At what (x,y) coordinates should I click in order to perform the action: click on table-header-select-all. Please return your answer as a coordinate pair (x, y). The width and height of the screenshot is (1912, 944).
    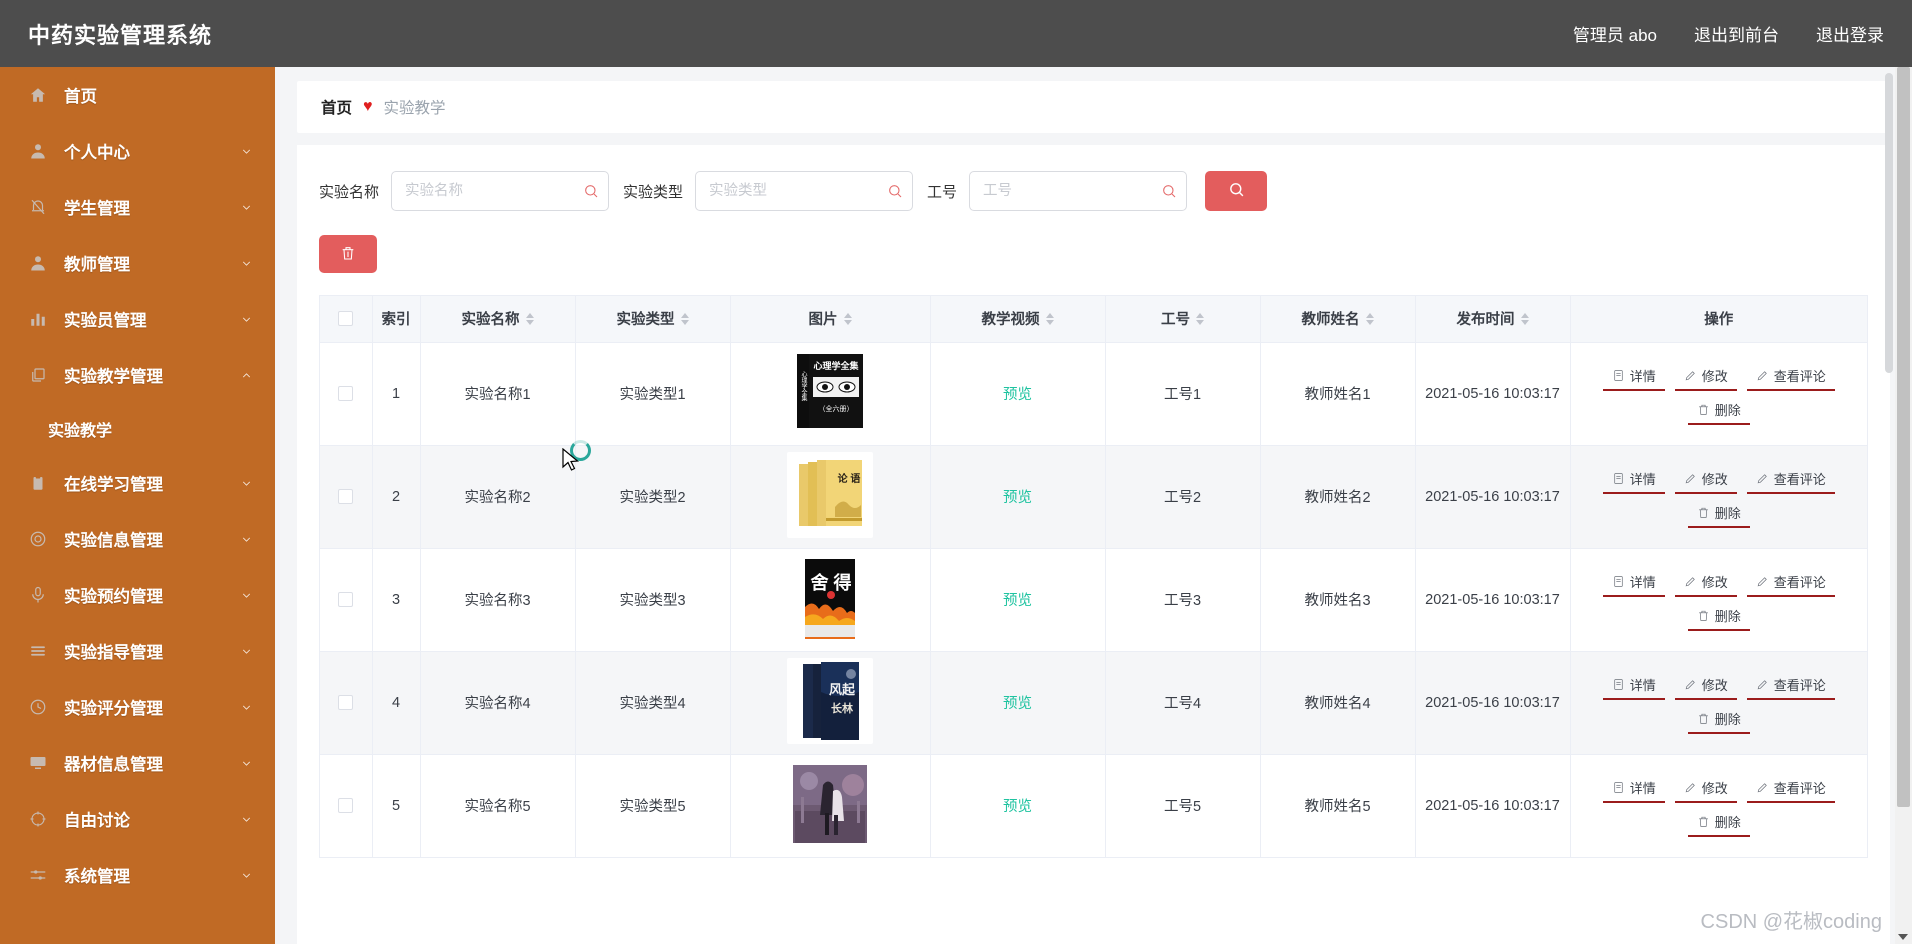
    Looking at the image, I should click on (346, 319).